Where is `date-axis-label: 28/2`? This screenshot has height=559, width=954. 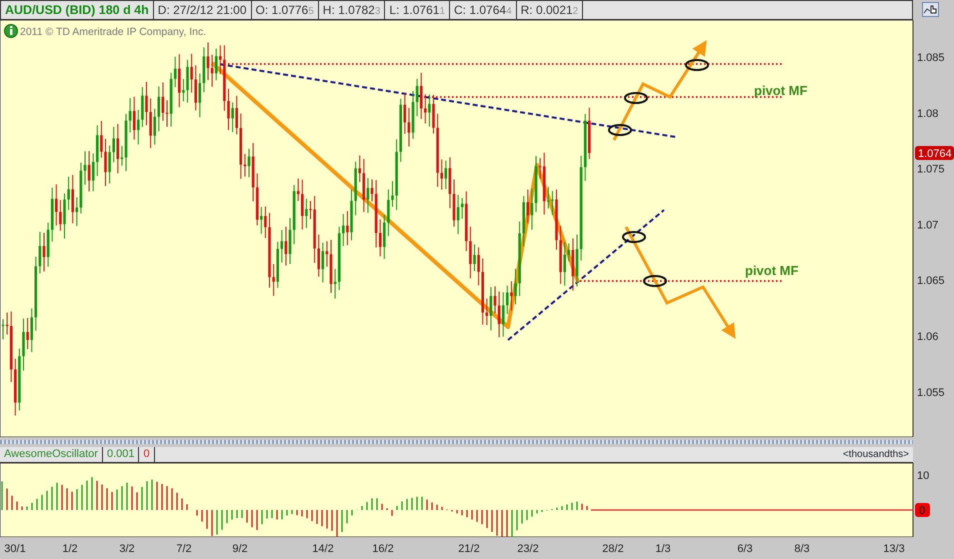 date-axis-label: 28/2 is located at coordinates (613, 549).